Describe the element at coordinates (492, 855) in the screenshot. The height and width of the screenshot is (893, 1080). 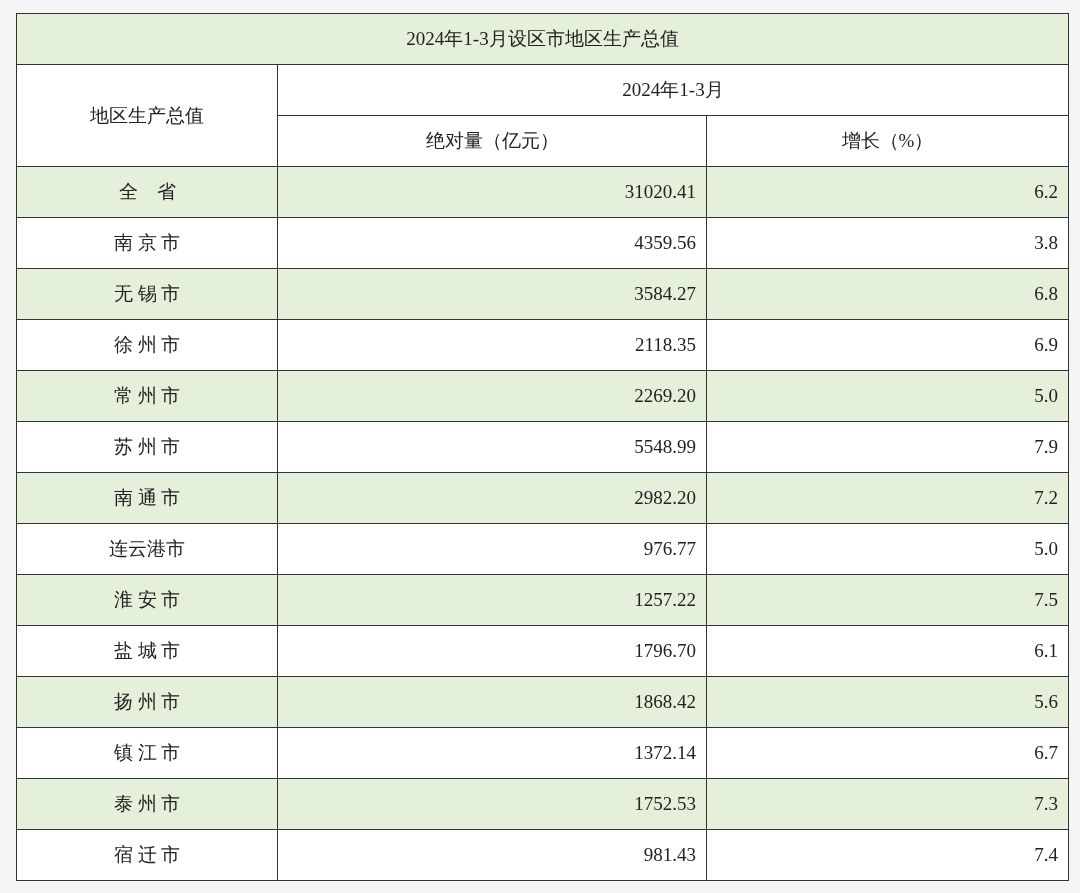
I see `value-cell: 981.43` at that location.